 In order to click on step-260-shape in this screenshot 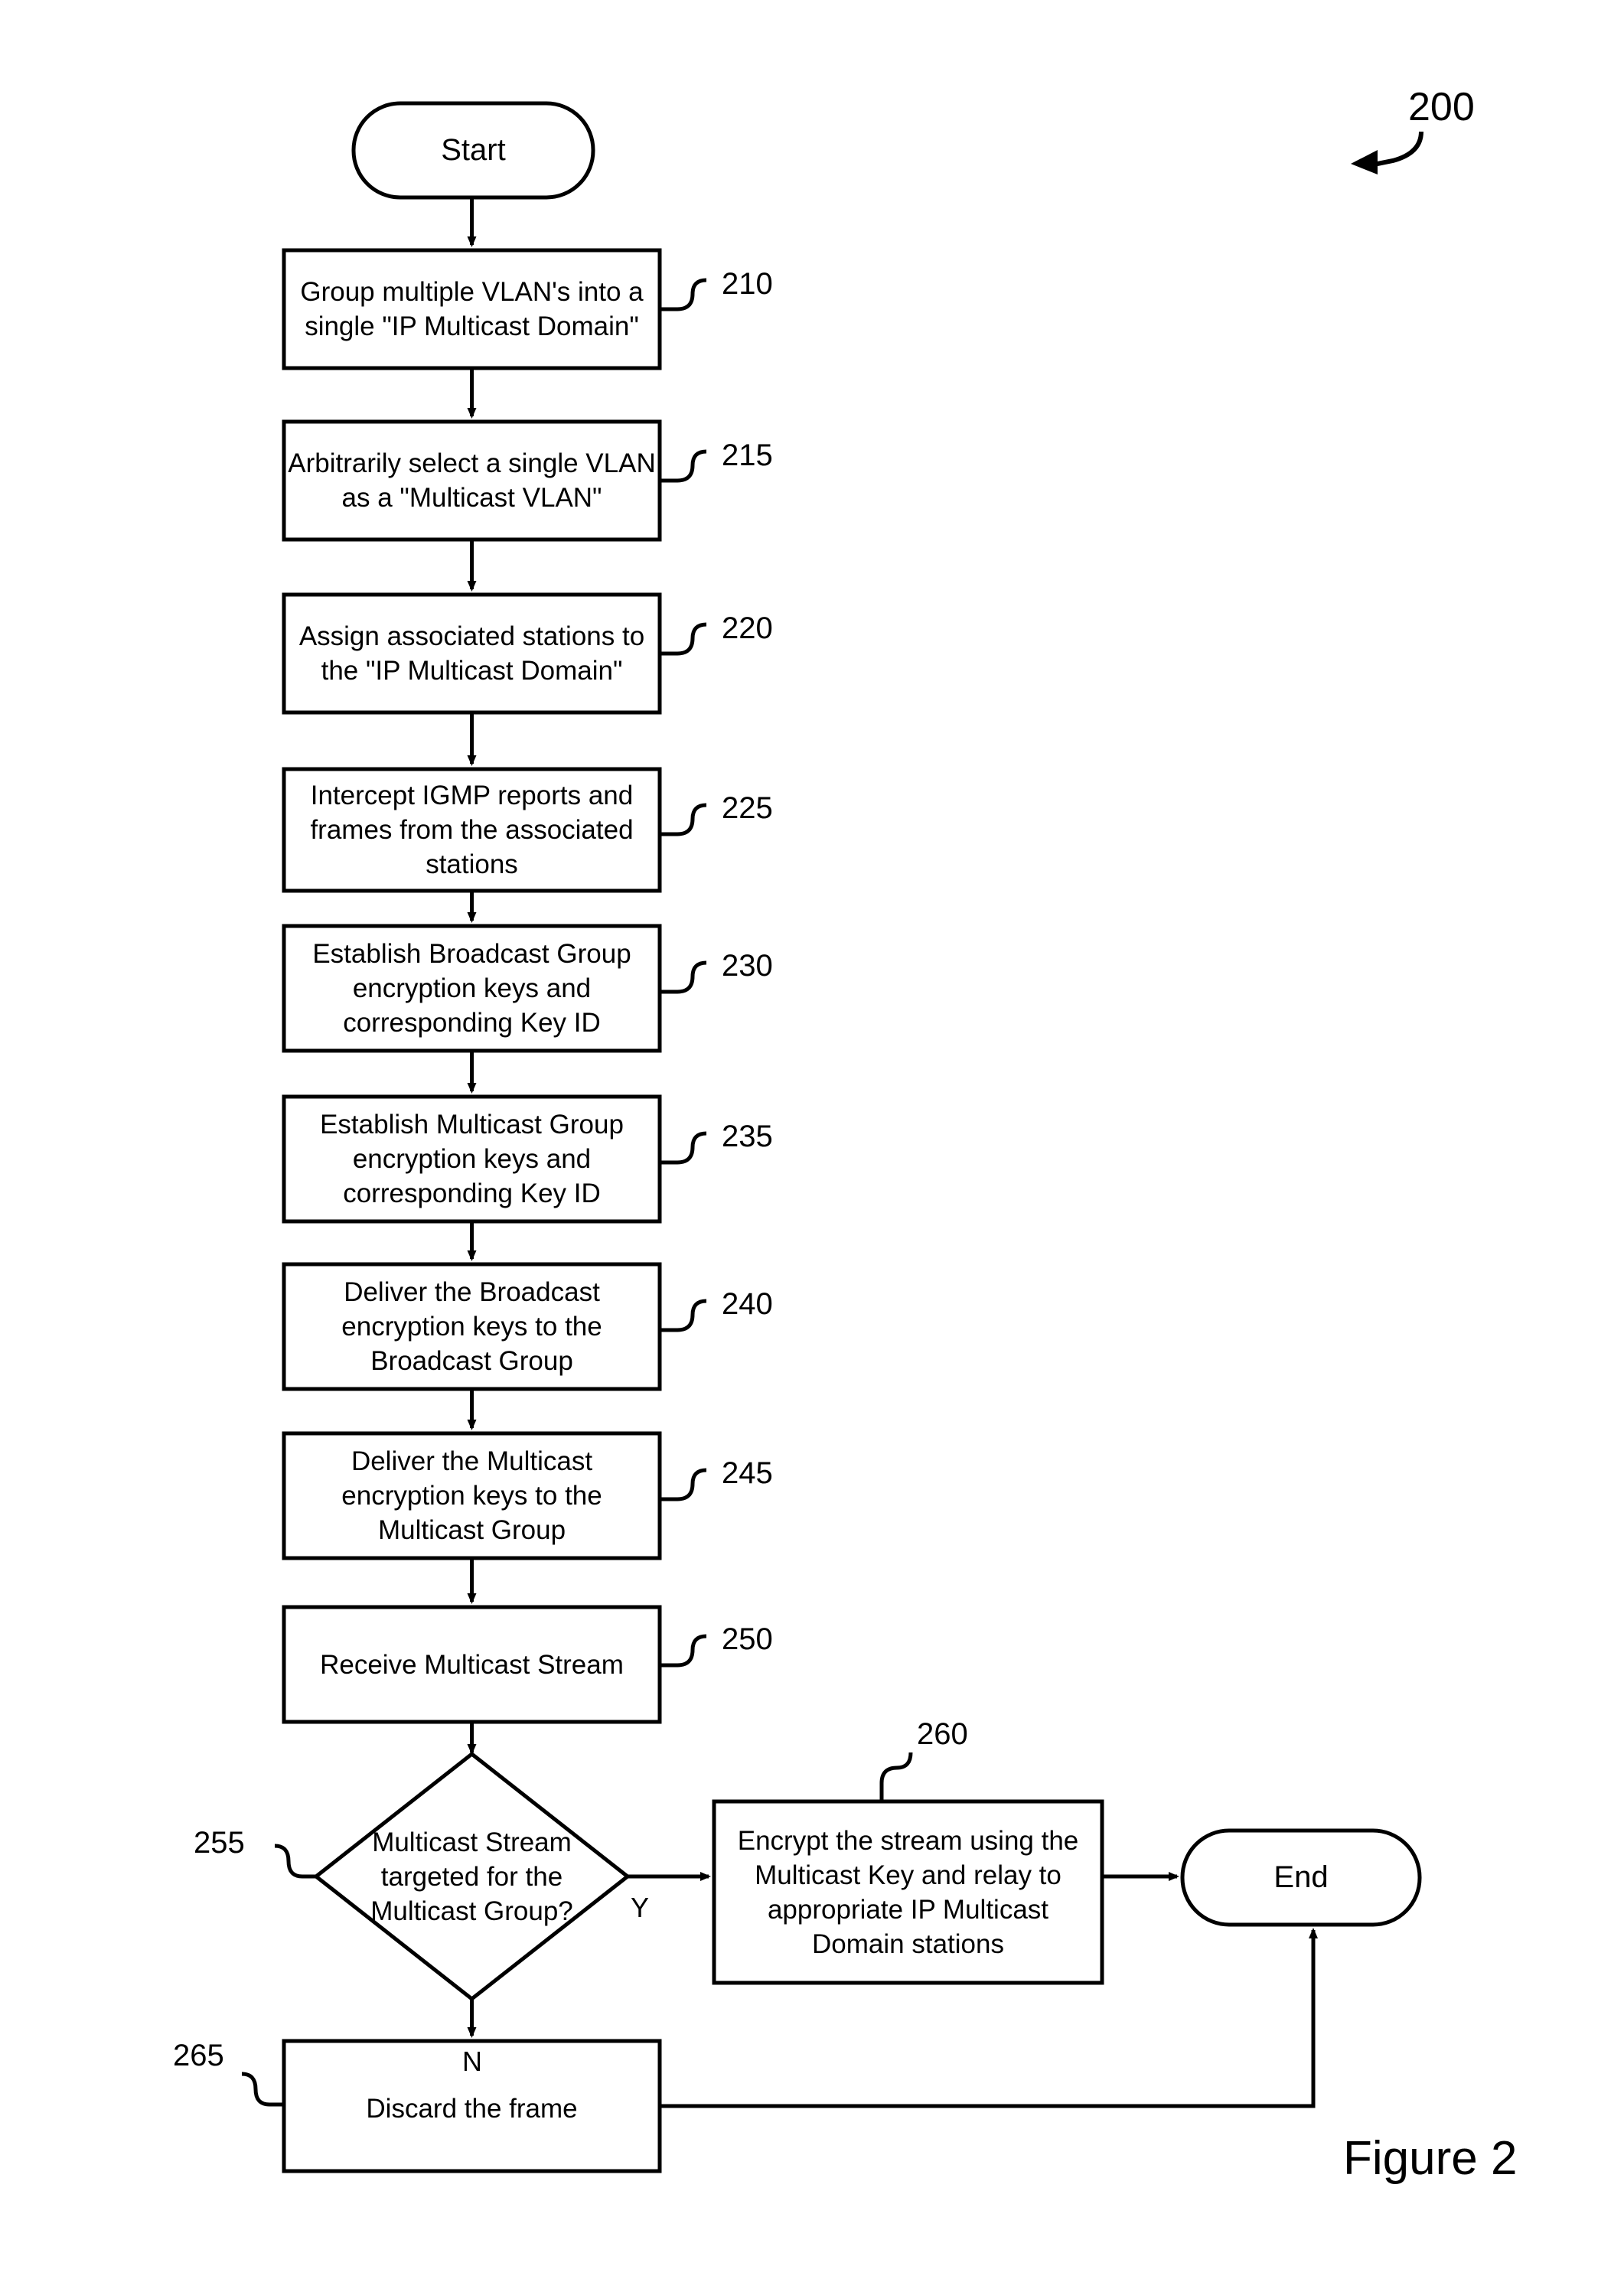, I will do `click(908, 1892)`.